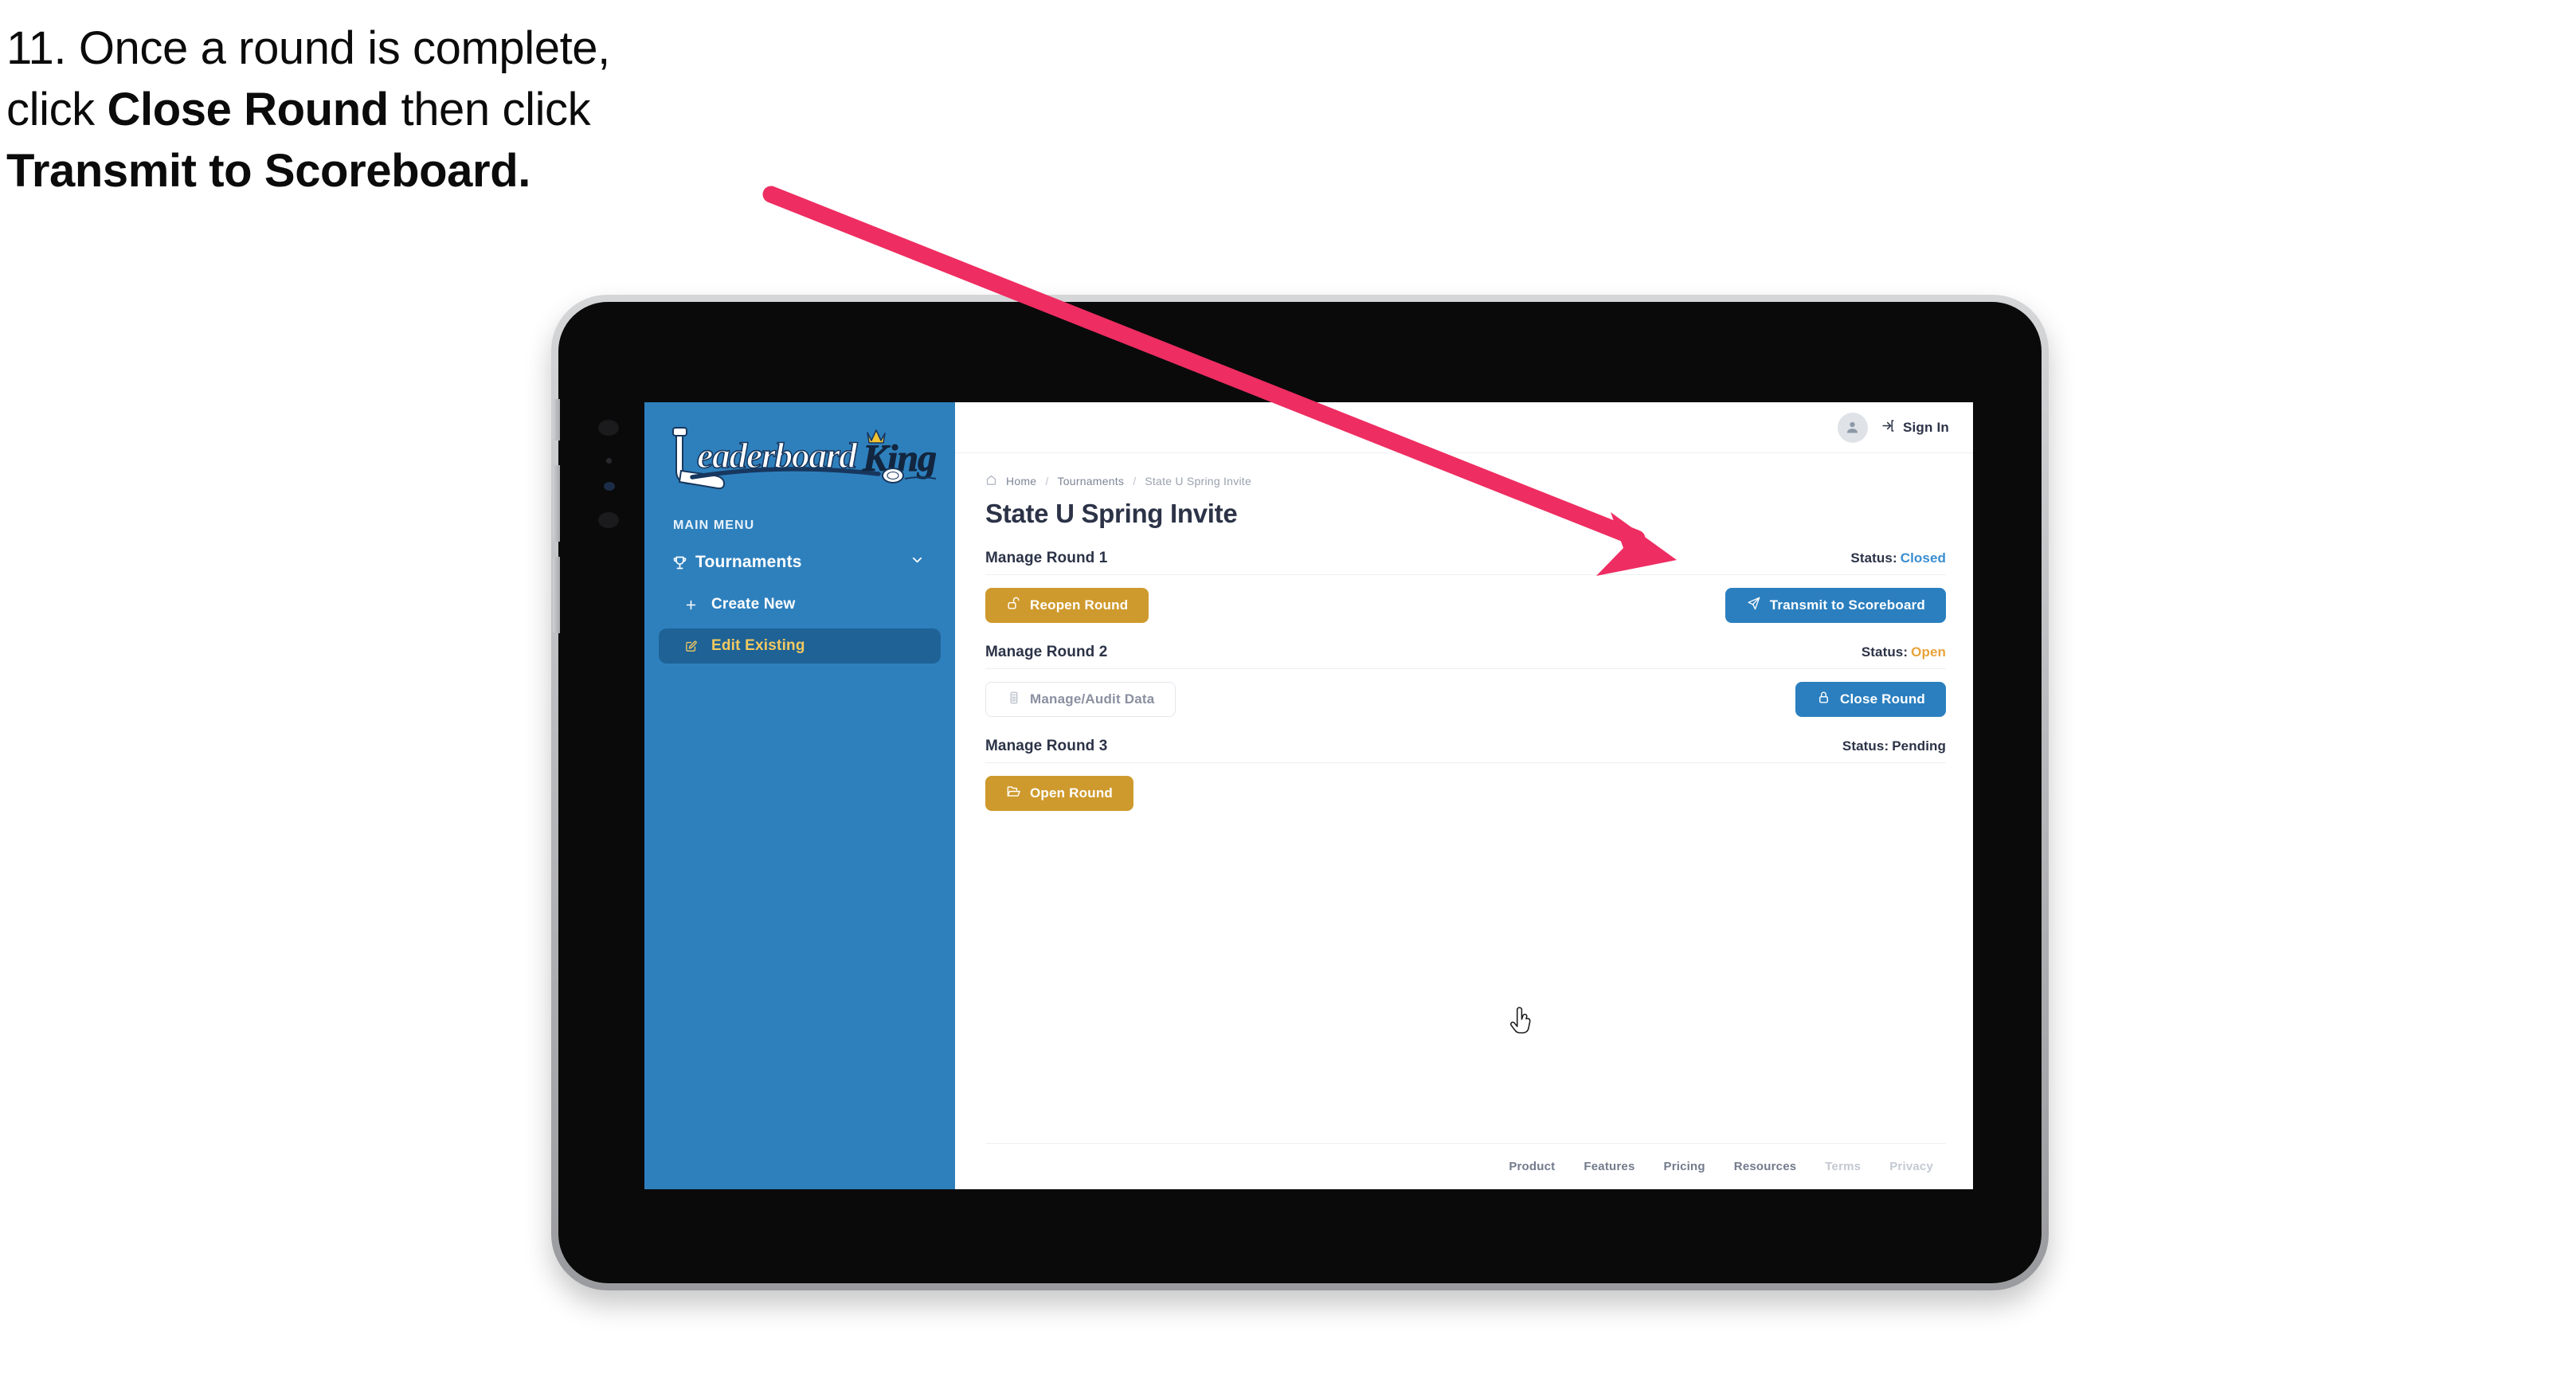  I want to click on sidebar-item-edit-existing: Edit Existing, so click(800, 646).